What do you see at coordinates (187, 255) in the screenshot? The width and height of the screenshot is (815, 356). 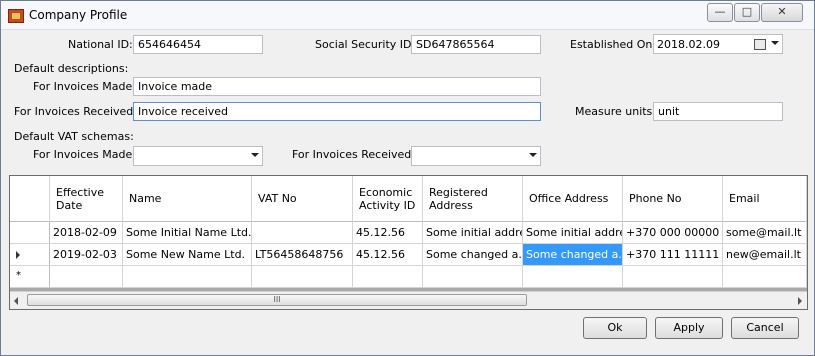 I see `table-cell: Some New Name Ltd.` at bounding box center [187, 255].